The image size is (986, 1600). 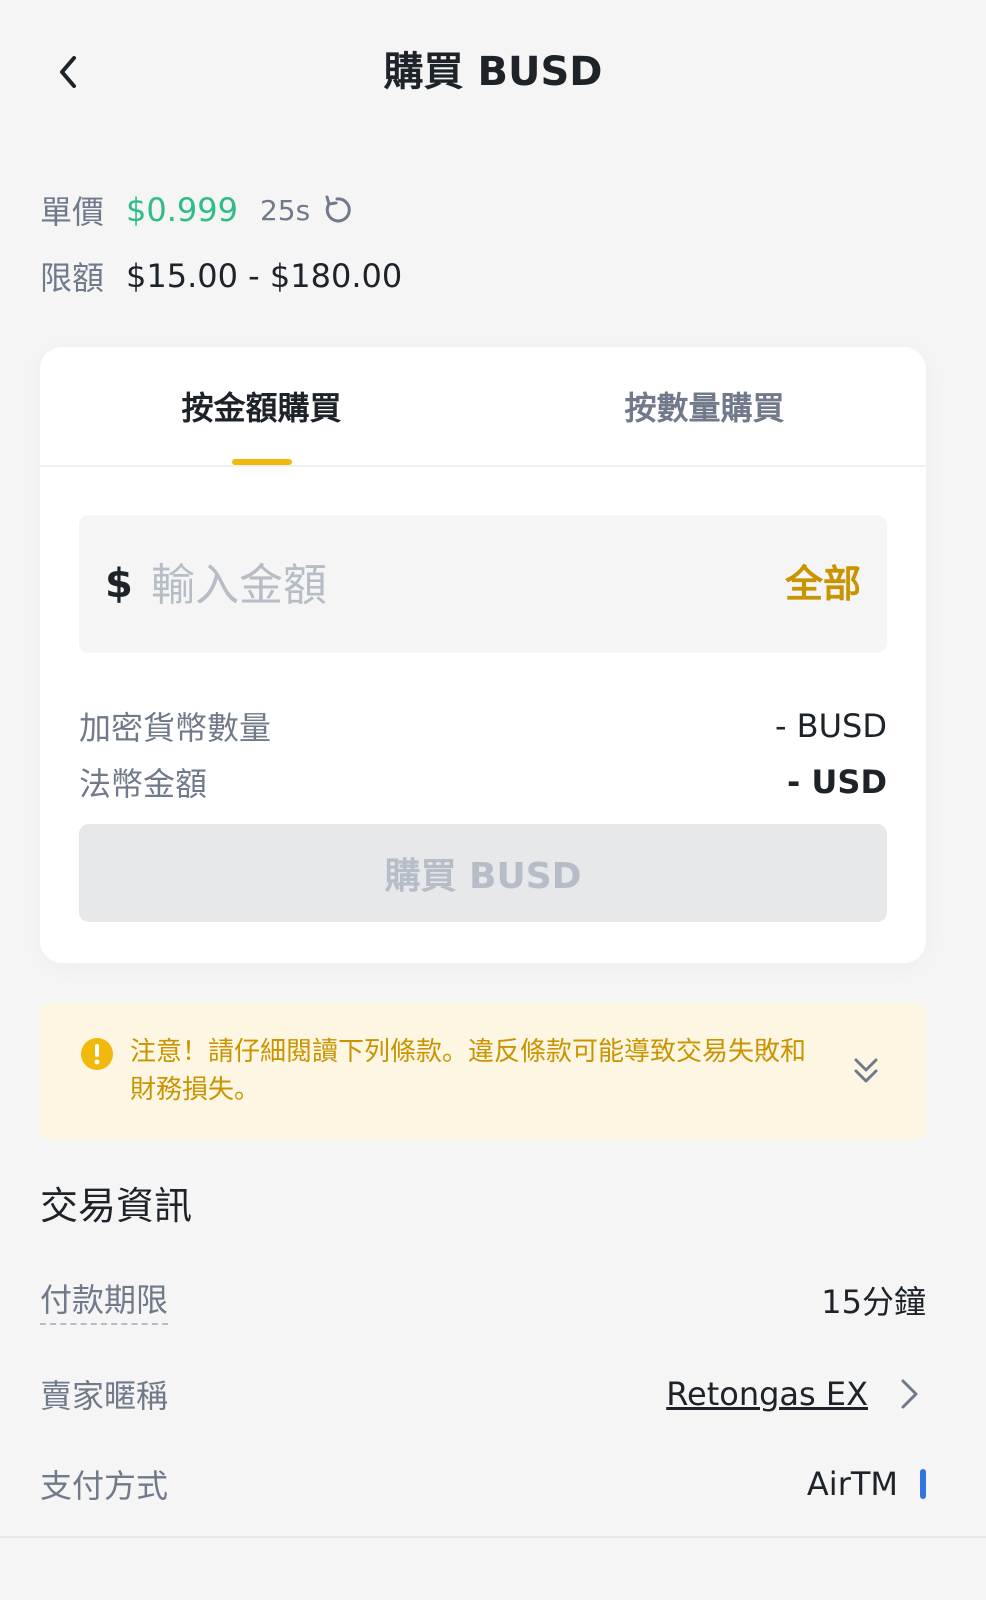 I want to click on amount-input, so click(x=431, y=585).